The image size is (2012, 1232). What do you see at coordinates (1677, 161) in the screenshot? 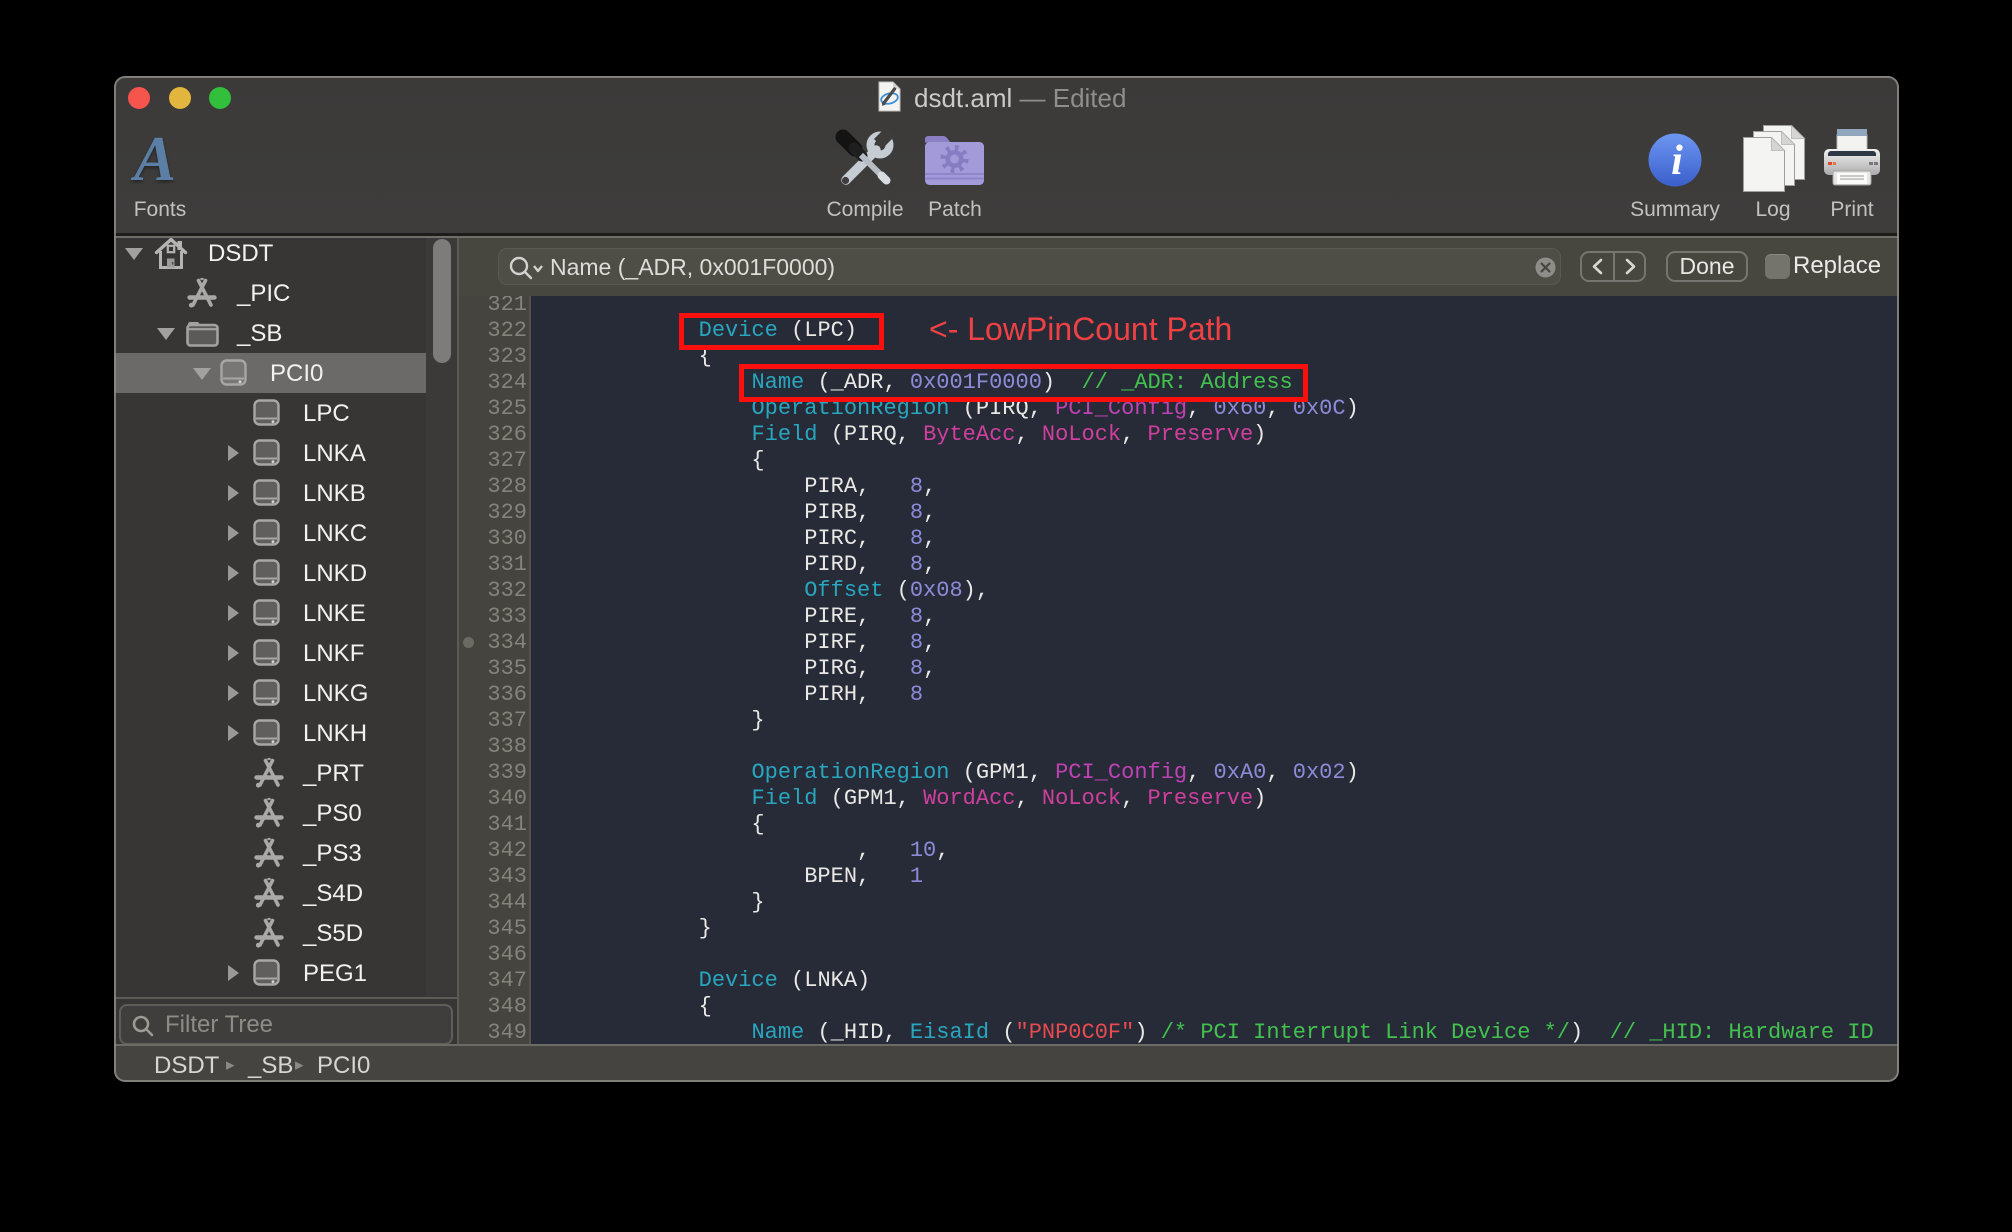
I see `svg-text: i` at bounding box center [1677, 161].